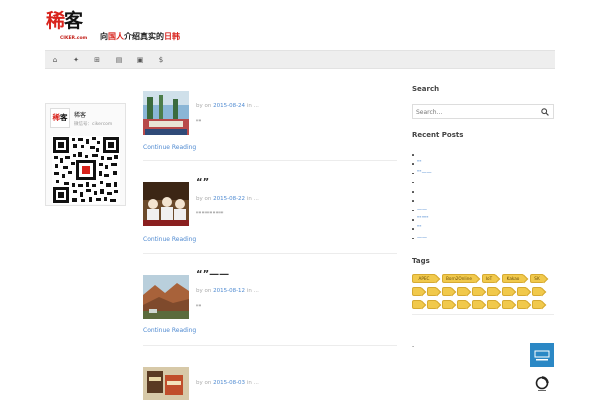 The height and width of the screenshot is (400, 600). I want to click on recent-posts-list: "" ""—— —— """"" "" ——, so click(482, 196).